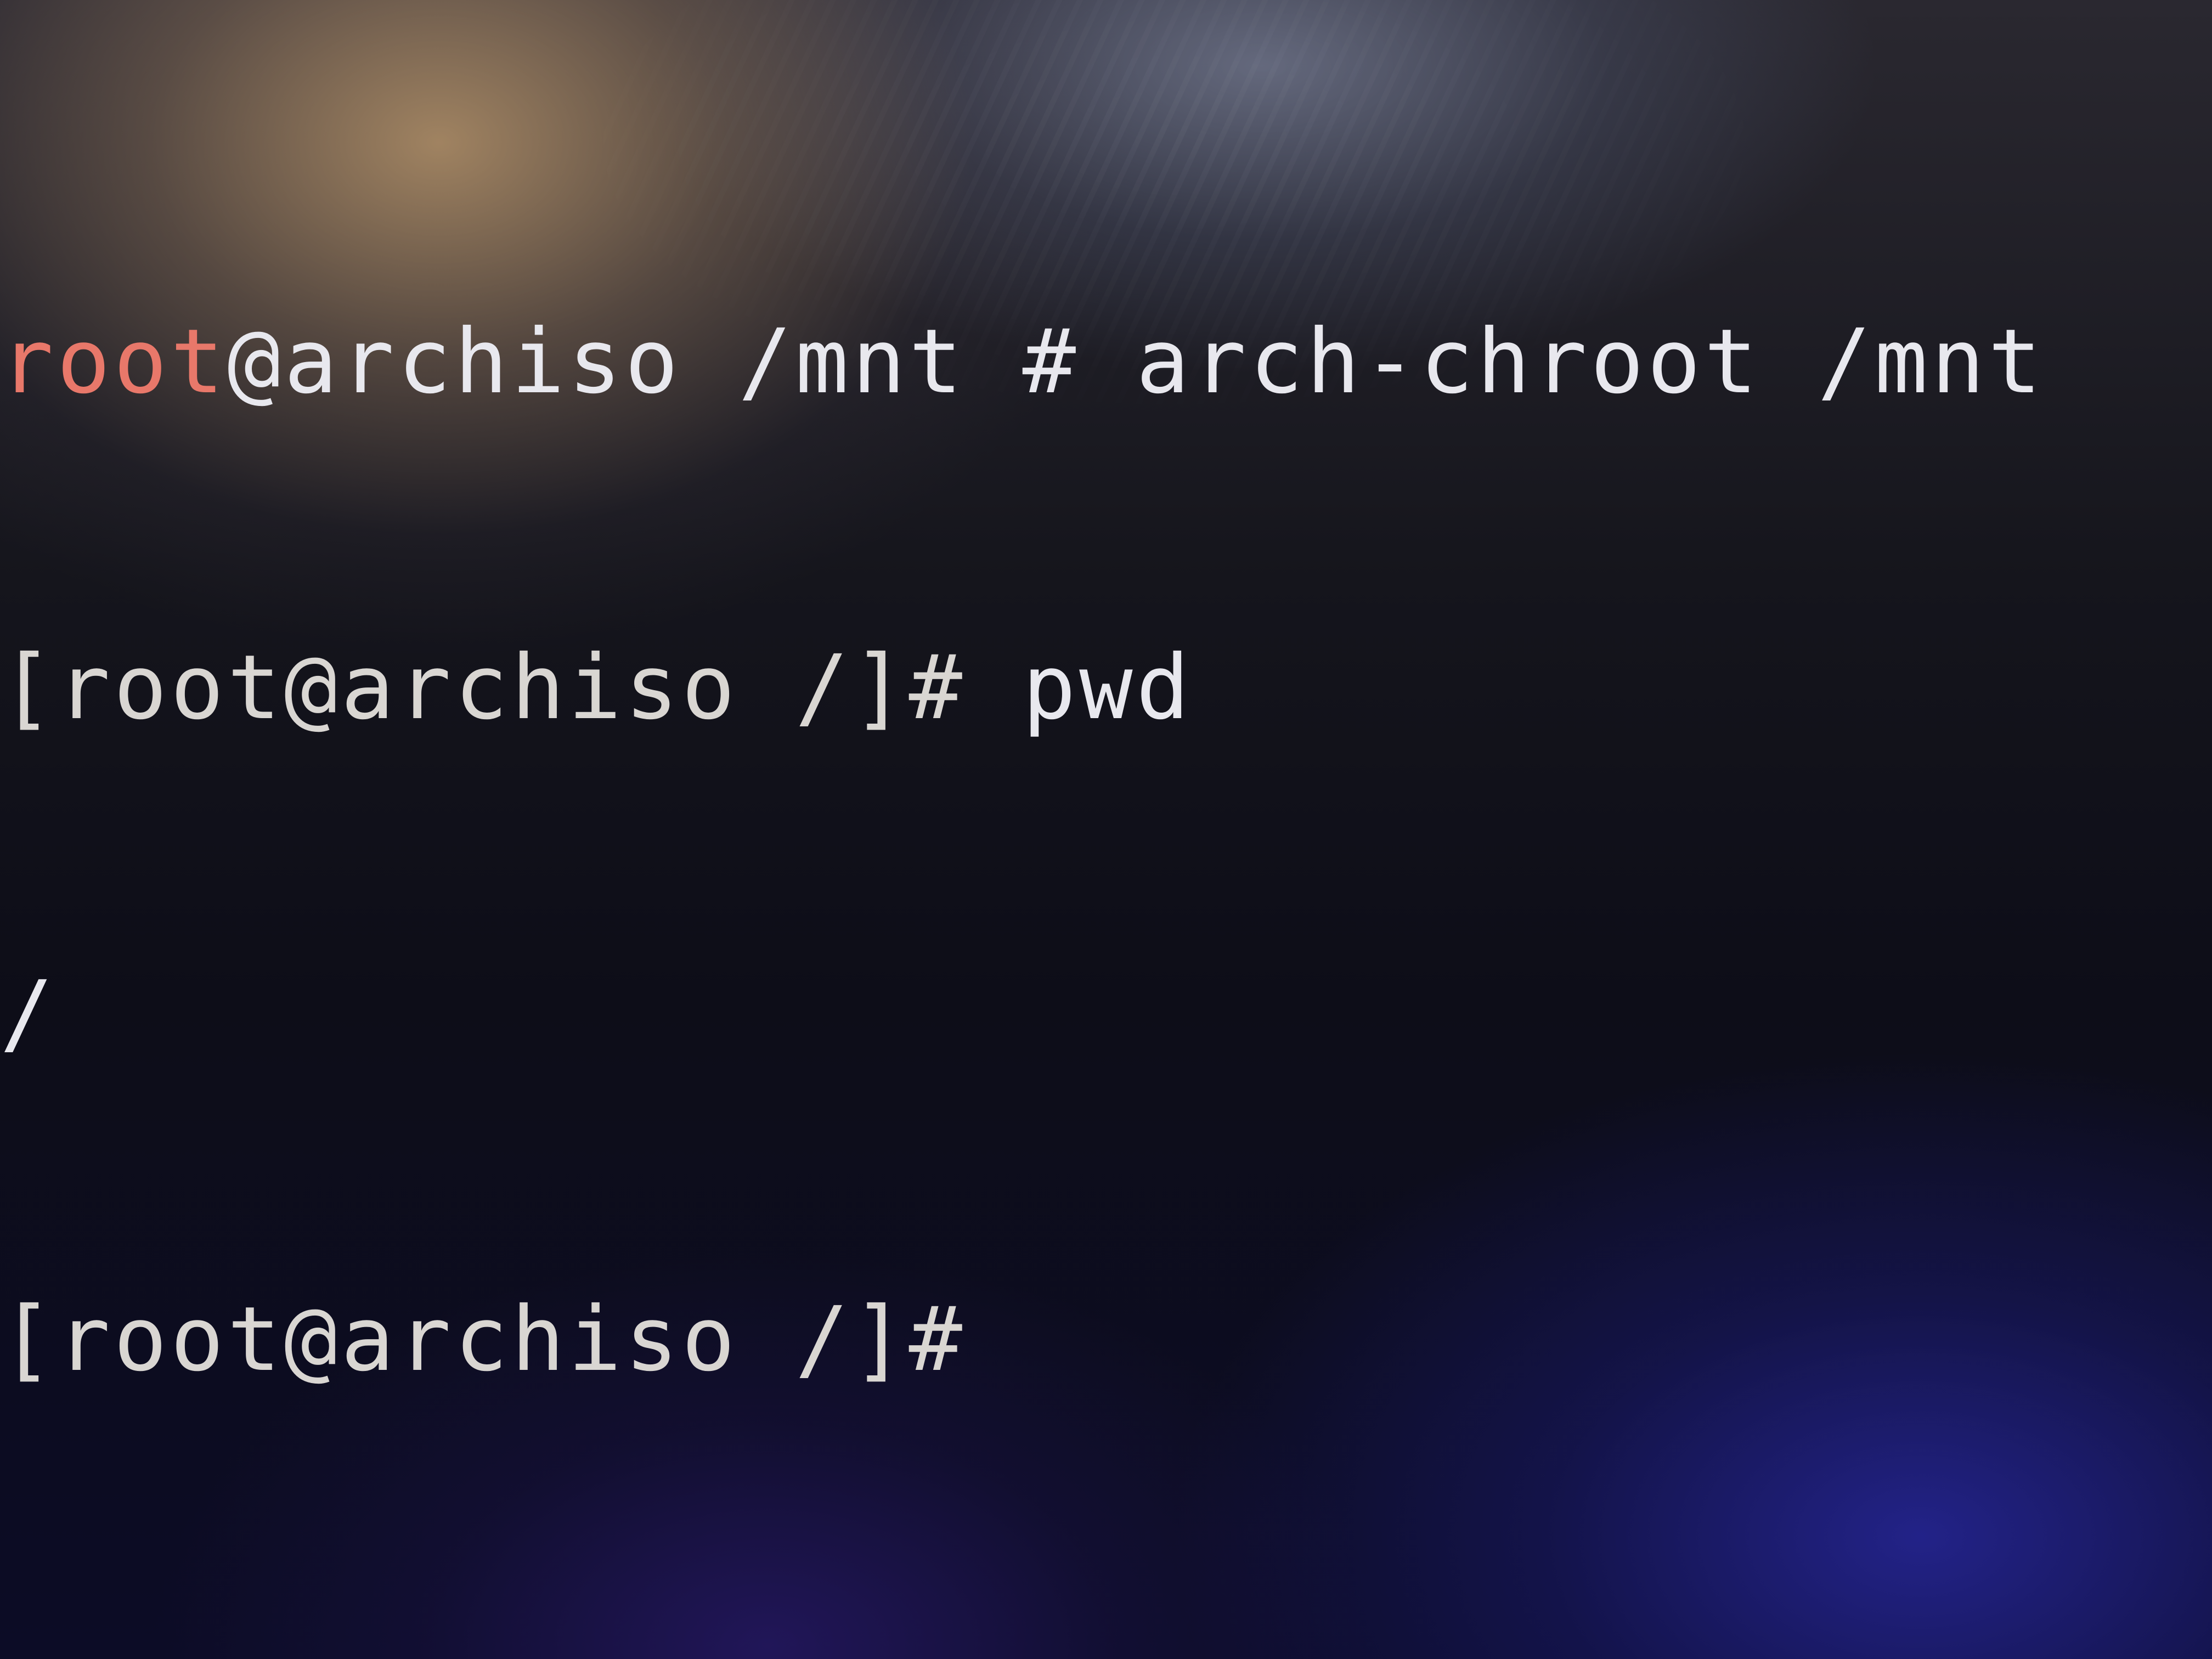  What do you see at coordinates (1106, 1339) in the screenshot?
I see `terminal-line-current-prompt: [root@archiso /]#` at bounding box center [1106, 1339].